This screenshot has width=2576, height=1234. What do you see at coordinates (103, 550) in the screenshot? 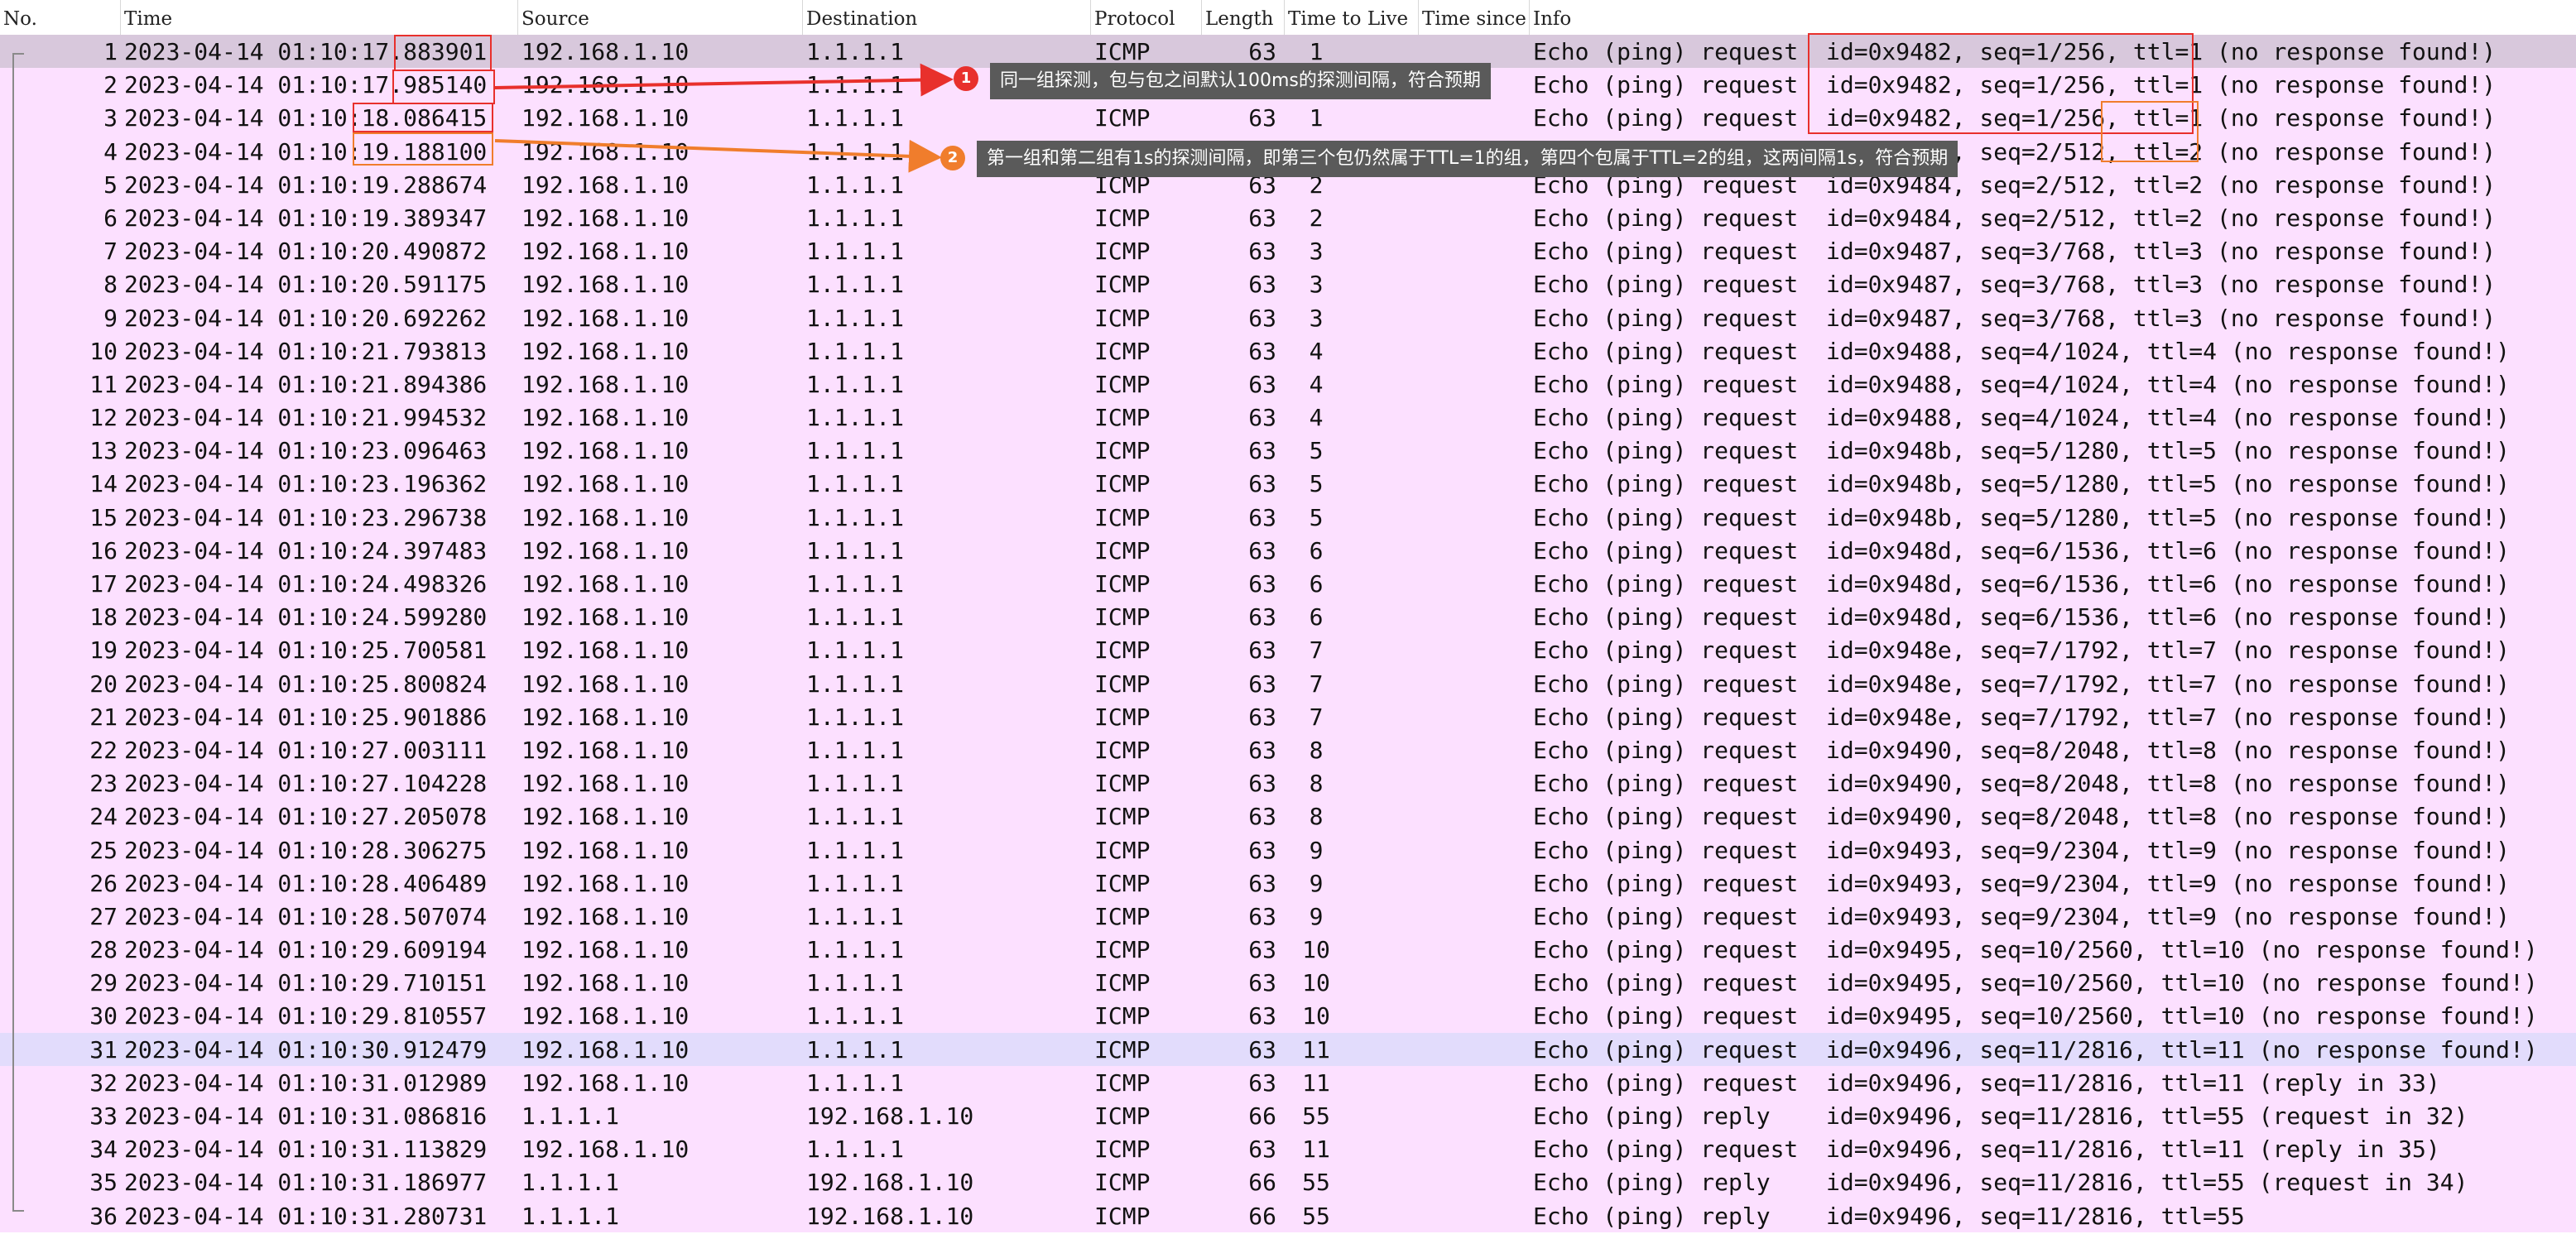
I see `cell-no: 16` at bounding box center [103, 550].